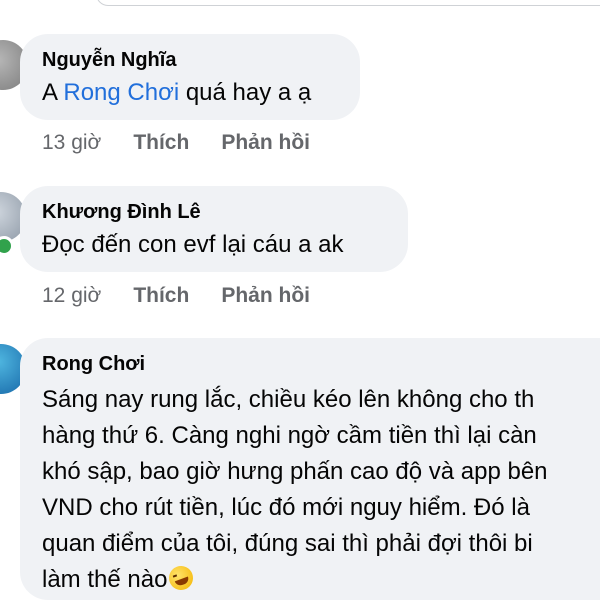  Describe the element at coordinates (105, 579) in the screenshot. I see `comment-text-last: làm thế nào` at that location.